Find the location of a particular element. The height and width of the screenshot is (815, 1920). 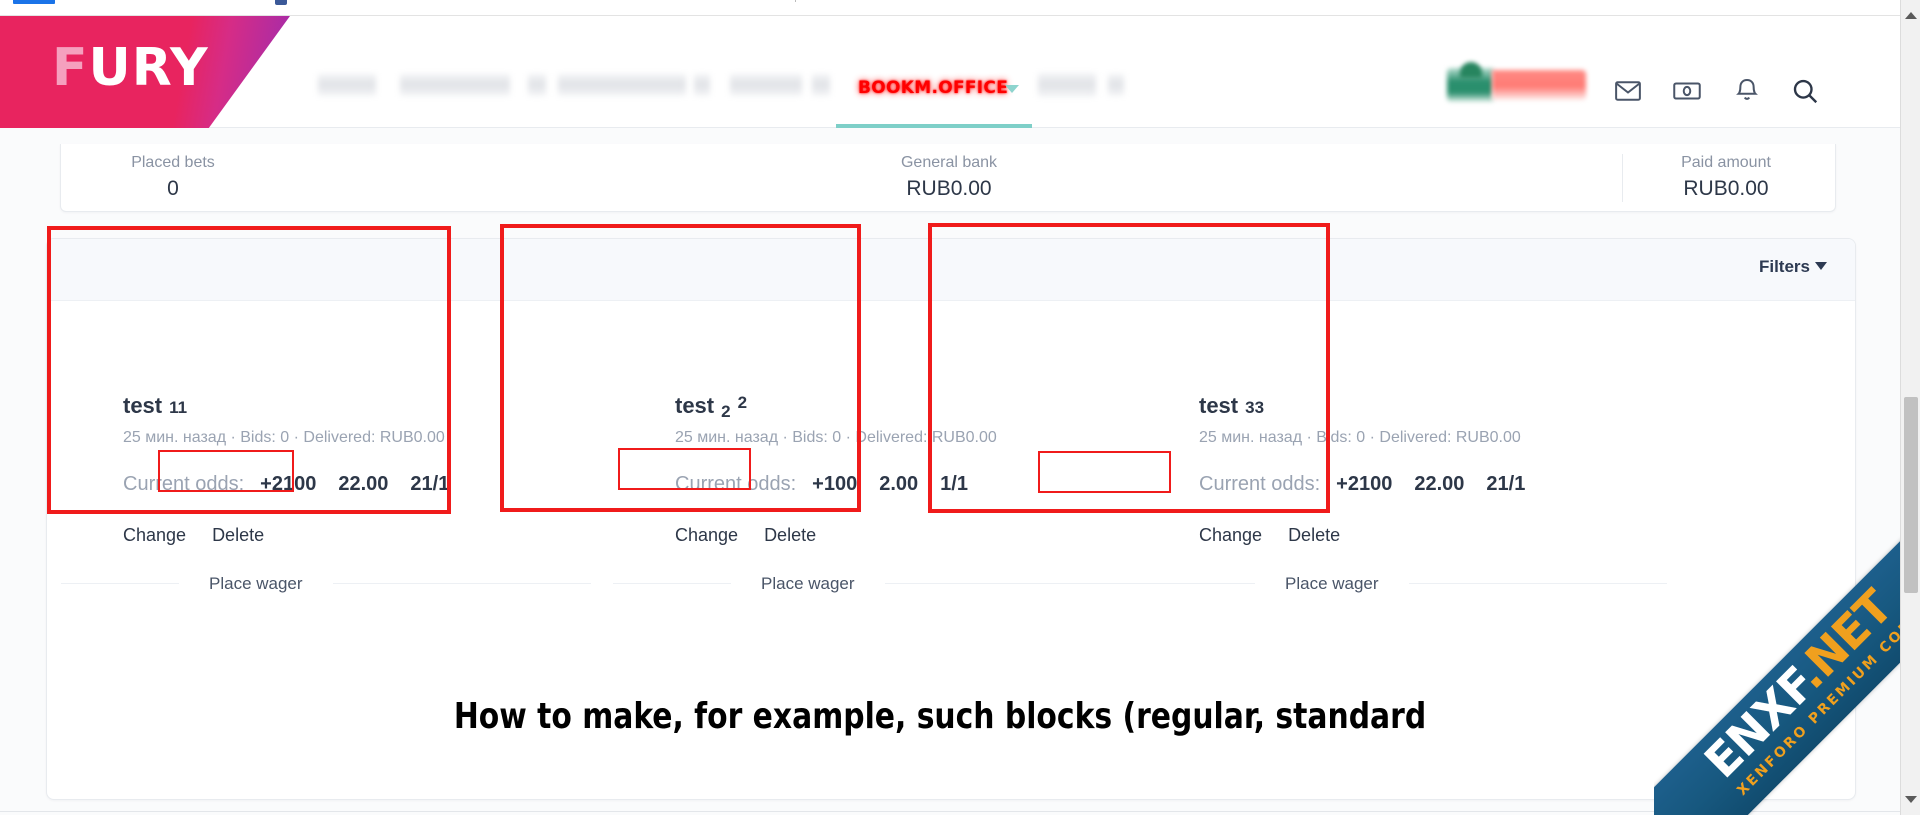

bet-card-title-suffix: 33 is located at coordinates (1255, 407).